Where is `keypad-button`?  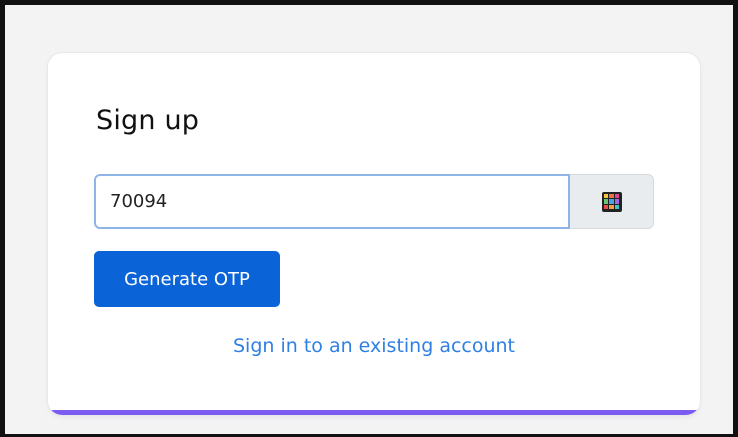
keypad-button is located at coordinates (612, 201).